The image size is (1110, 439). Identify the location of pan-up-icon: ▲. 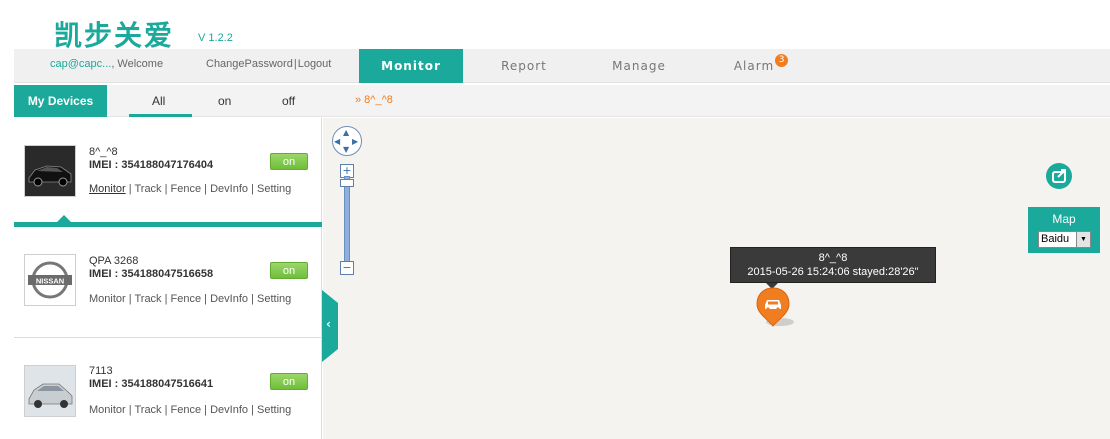
(346, 132).